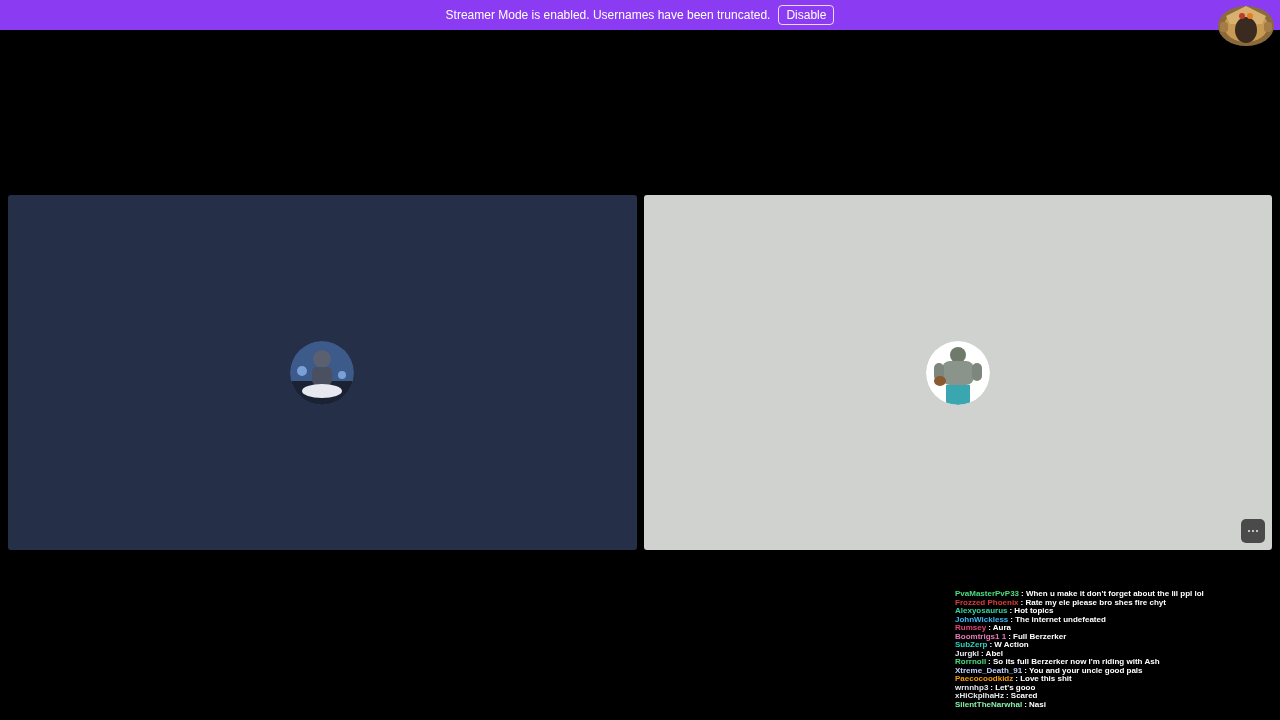 The width and height of the screenshot is (1280, 720). Describe the element at coordinates (989, 704) in the screenshot. I see `chat-username: SilentTheNarwhal` at that location.